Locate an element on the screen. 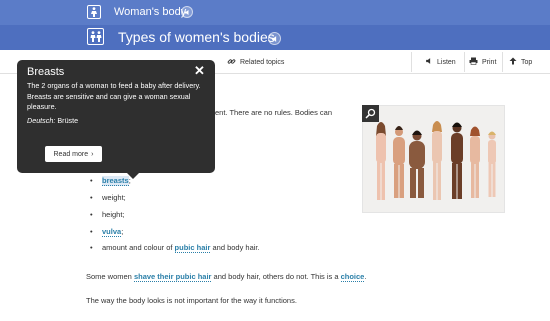 The width and height of the screenshot is (550, 321). vulva-link: vulva is located at coordinates (112, 232).